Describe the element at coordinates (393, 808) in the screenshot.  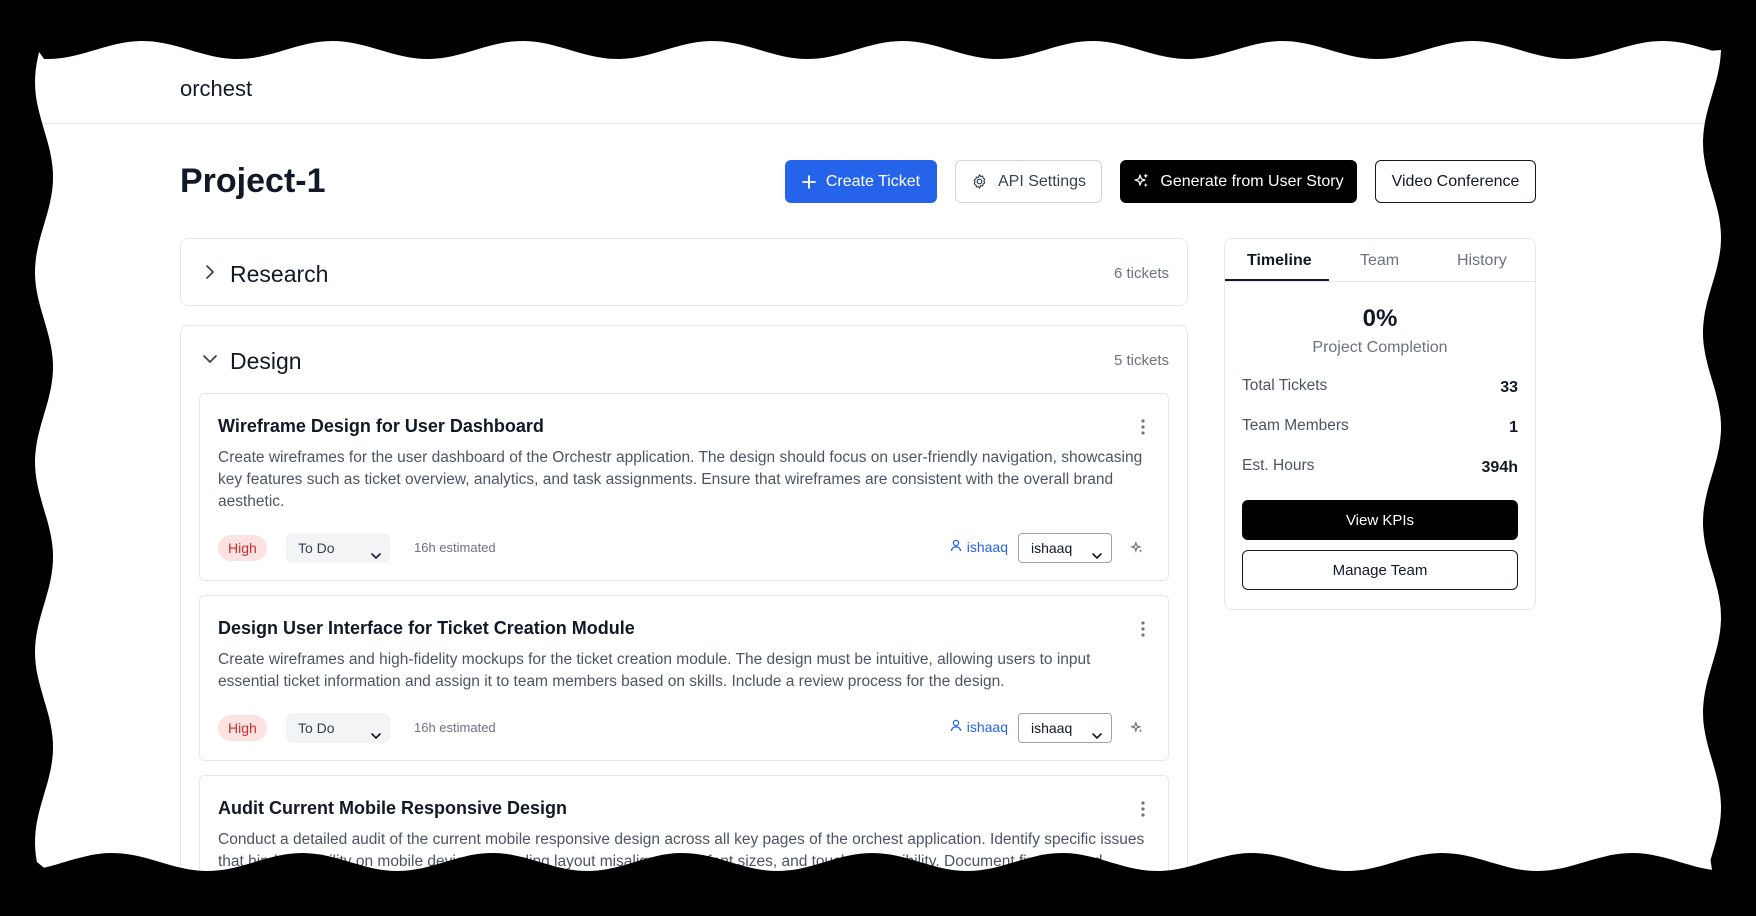
I see `ticket-title: Audit Current Mobile Responsive Design` at that location.